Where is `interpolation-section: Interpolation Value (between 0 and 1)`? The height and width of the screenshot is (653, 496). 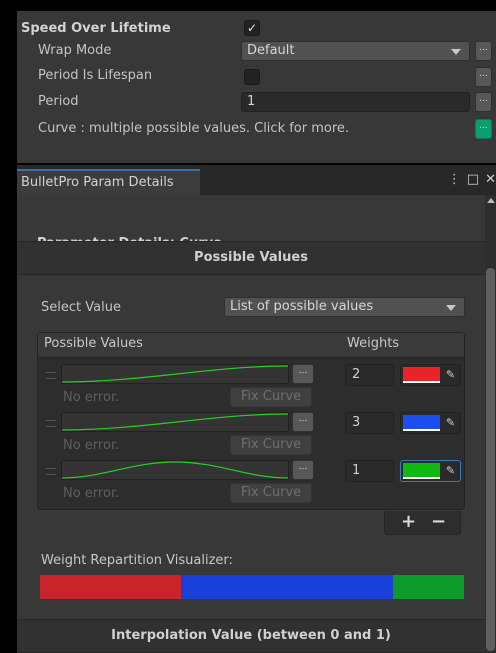
interpolation-section: Interpolation Value (between 0 and 1) is located at coordinates (251, 636).